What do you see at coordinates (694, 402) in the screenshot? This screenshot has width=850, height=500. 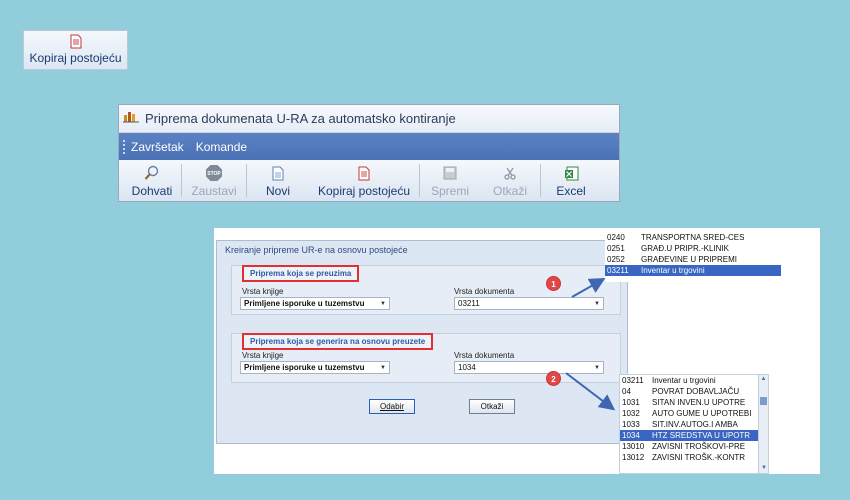 I see `list-item: 1031 SITAN INVEN.U UPOTRE` at bounding box center [694, 402].